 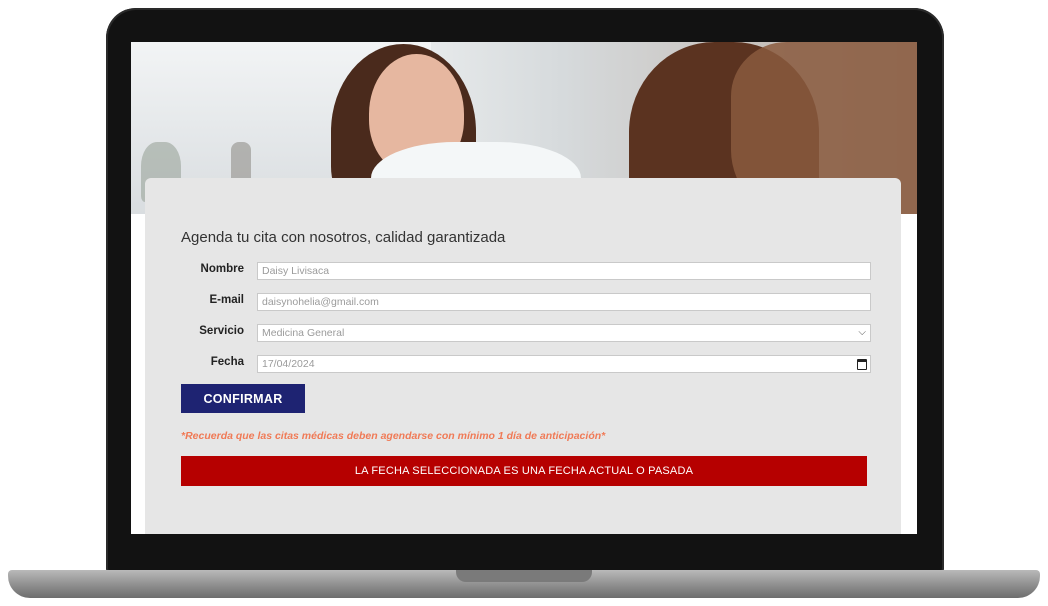 I want to click on name-row: Nombre Daisy Livisaca, so click(x=526, y=271).